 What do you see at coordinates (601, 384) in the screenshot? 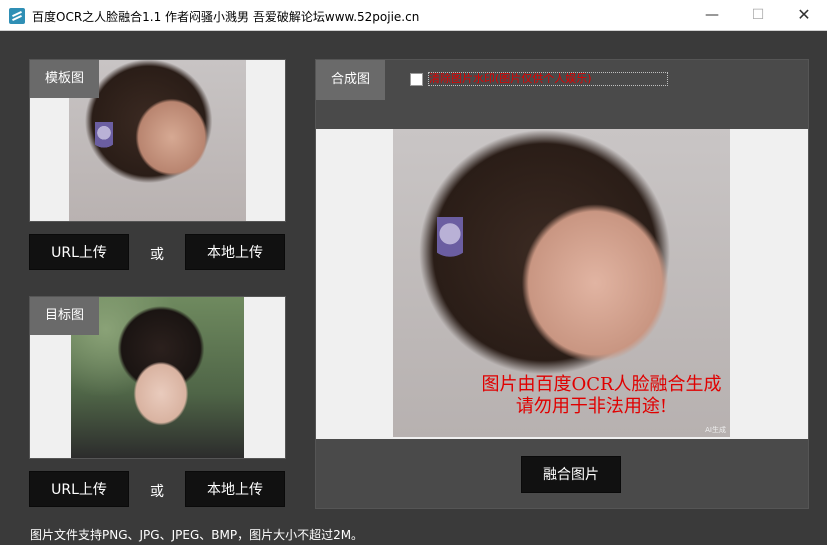
I see `watermark-line-1: 图片由百度OCR人脸融合生成` at bounding box center [601, 384].